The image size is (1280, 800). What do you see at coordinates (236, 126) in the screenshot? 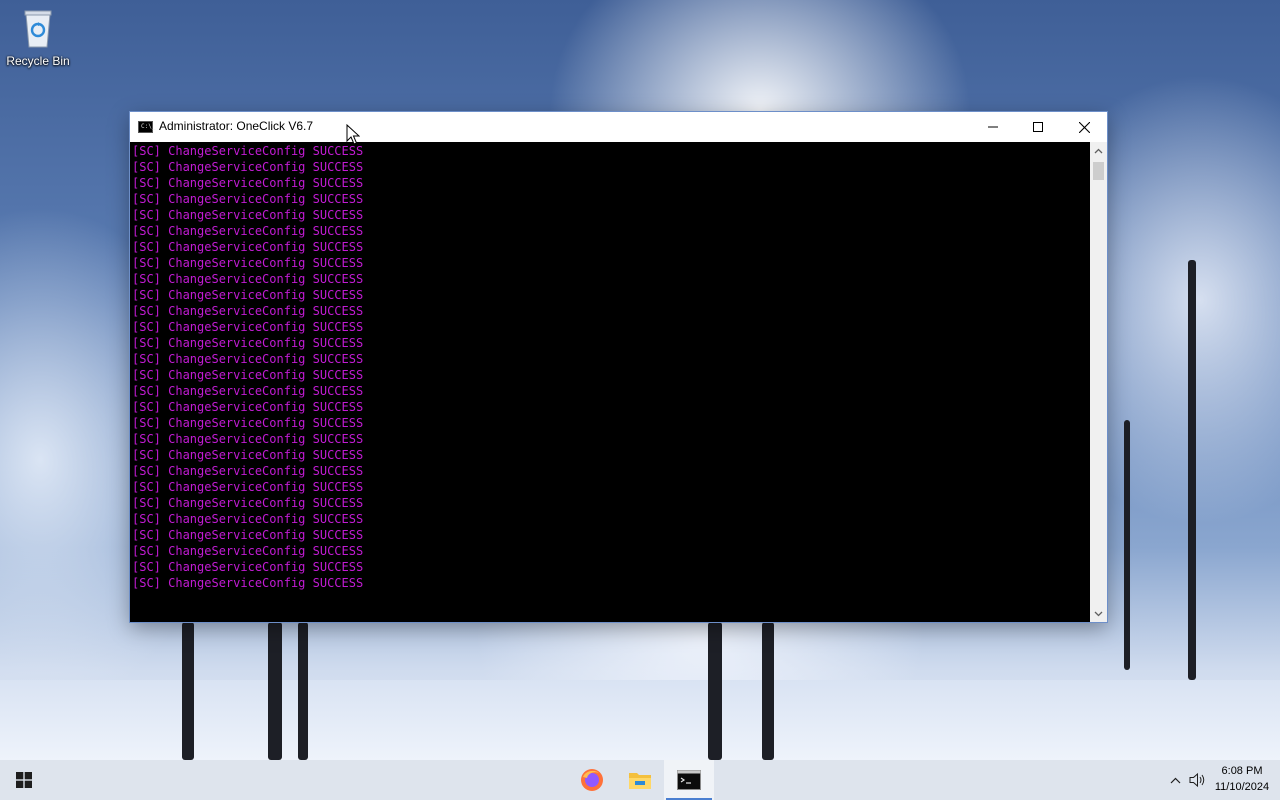
I see `window-title: Administrator: OneClick V6.7` at bounding box center [236, 126].